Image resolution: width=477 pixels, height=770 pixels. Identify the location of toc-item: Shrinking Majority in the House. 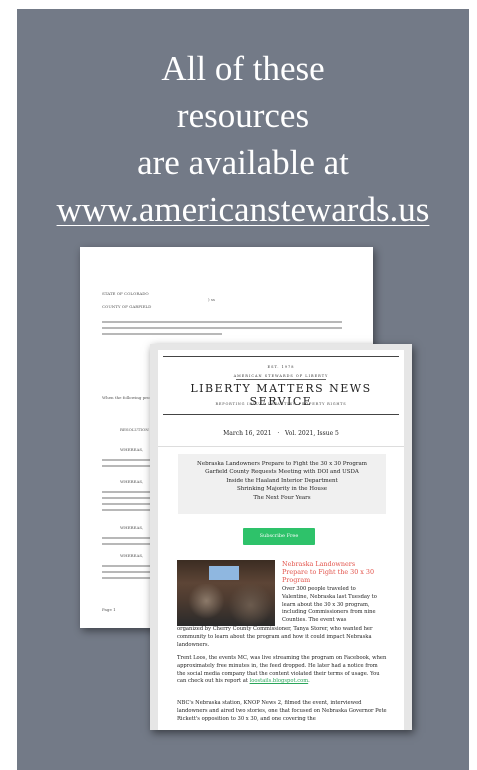
(282, 489).